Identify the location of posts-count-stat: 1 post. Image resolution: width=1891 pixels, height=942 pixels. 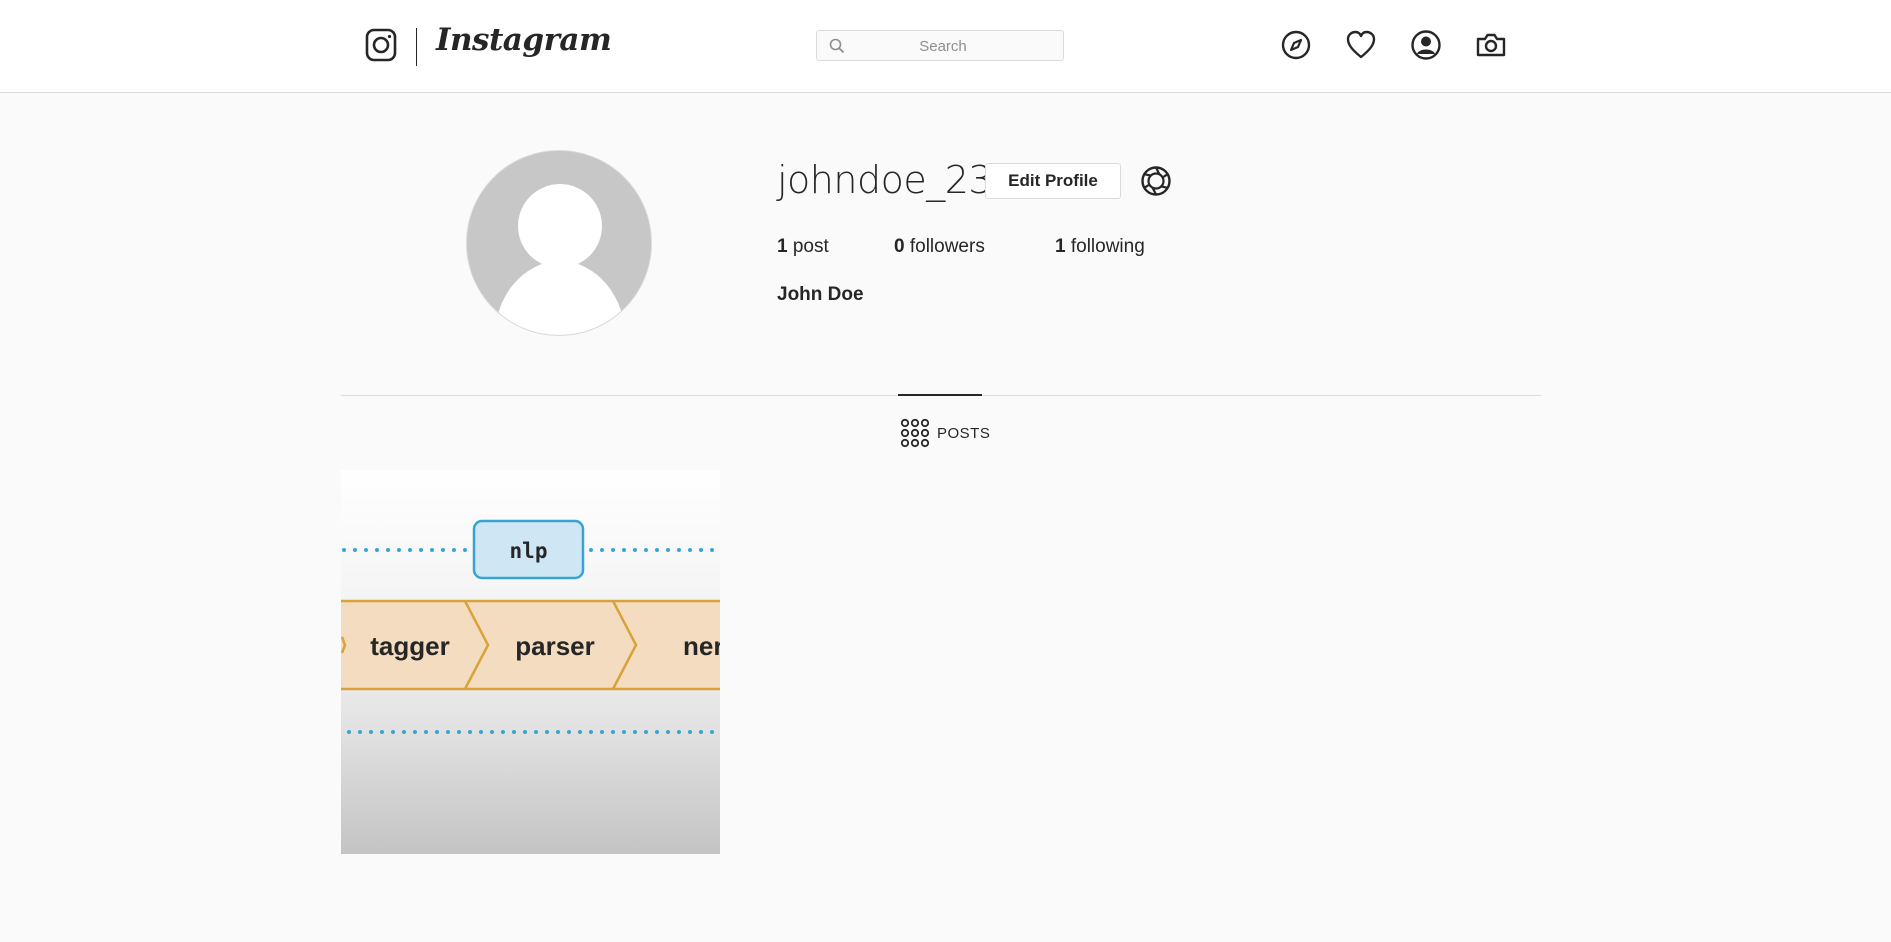
(803, 247).